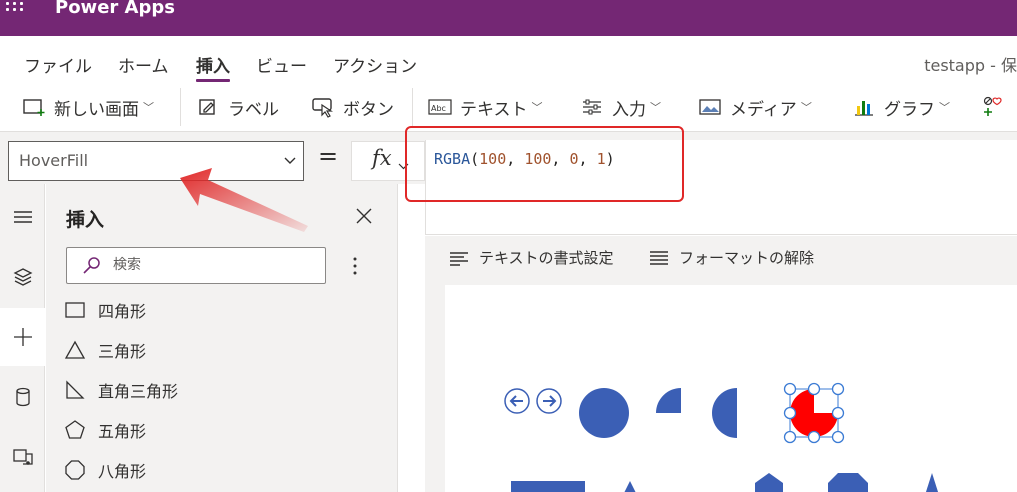 The image size is (1017, 492). What do you see at coordinates (549, 401) in the screenshot?
I see `arrow-right-icon` at bounding box center [549, 401].